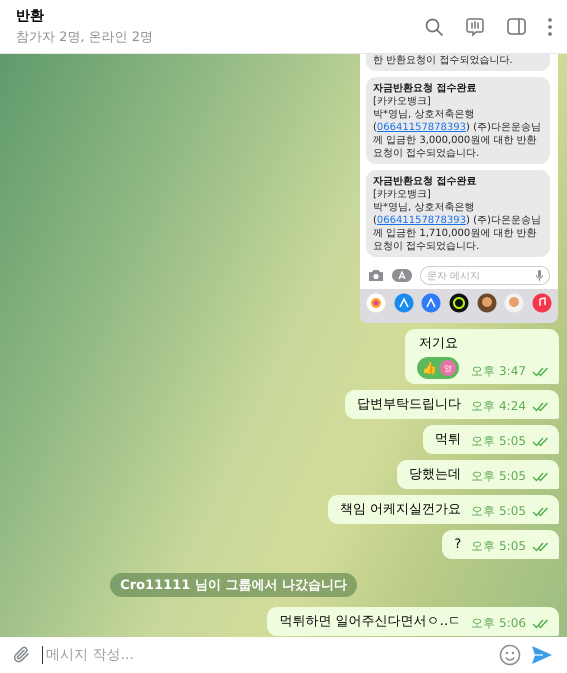  Describe the element at coordinates (435, 475) in the screenshot. I see `message-text: 당했는데` at that location.